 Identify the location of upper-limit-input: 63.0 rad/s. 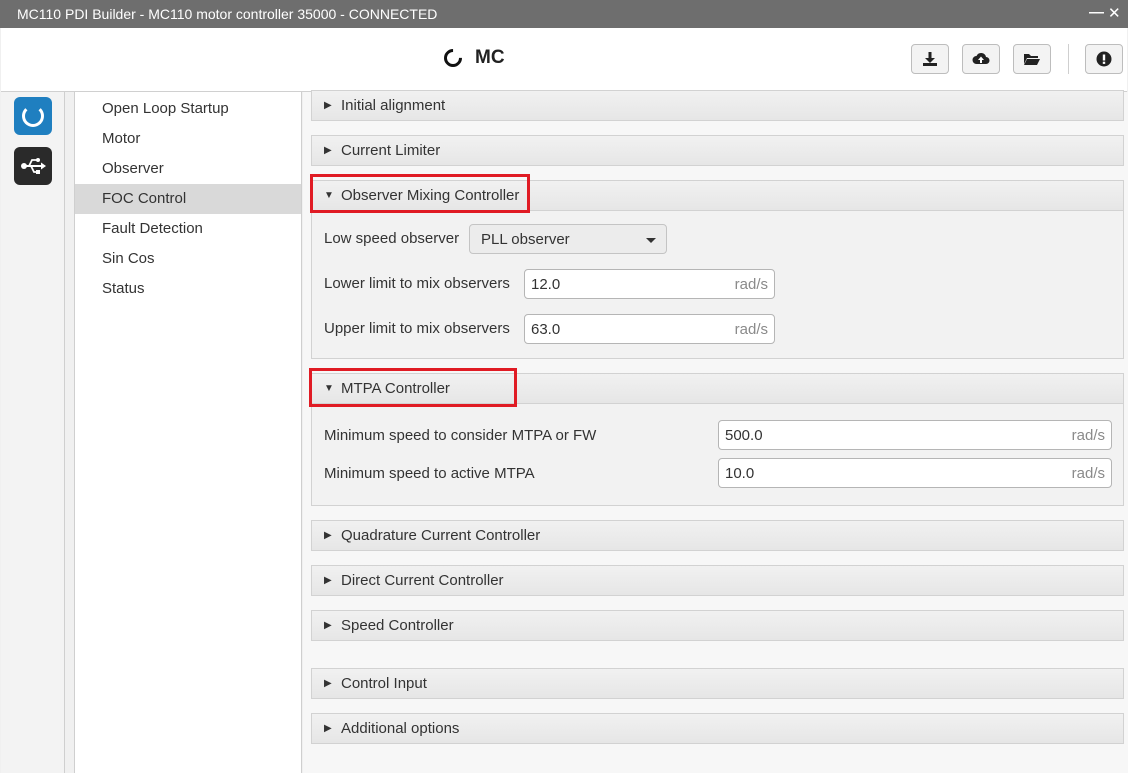
(649, 329).